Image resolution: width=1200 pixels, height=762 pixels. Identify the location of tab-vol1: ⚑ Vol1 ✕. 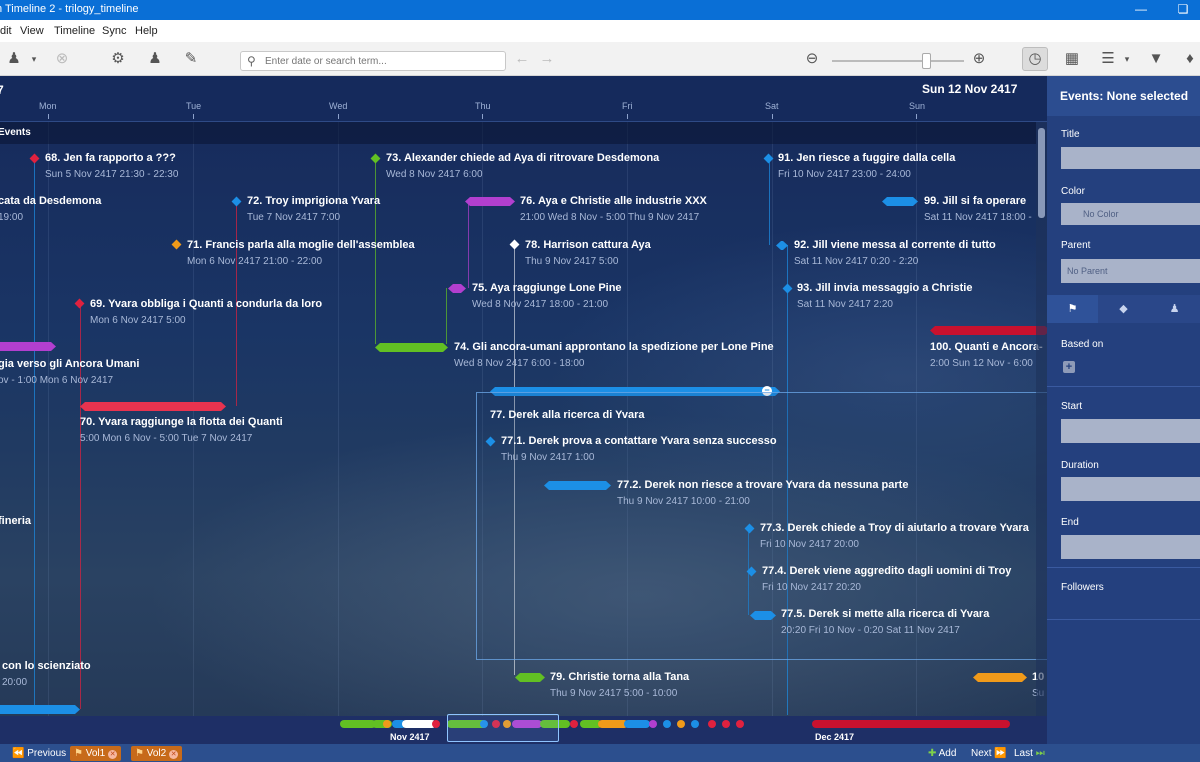
(96, 753).